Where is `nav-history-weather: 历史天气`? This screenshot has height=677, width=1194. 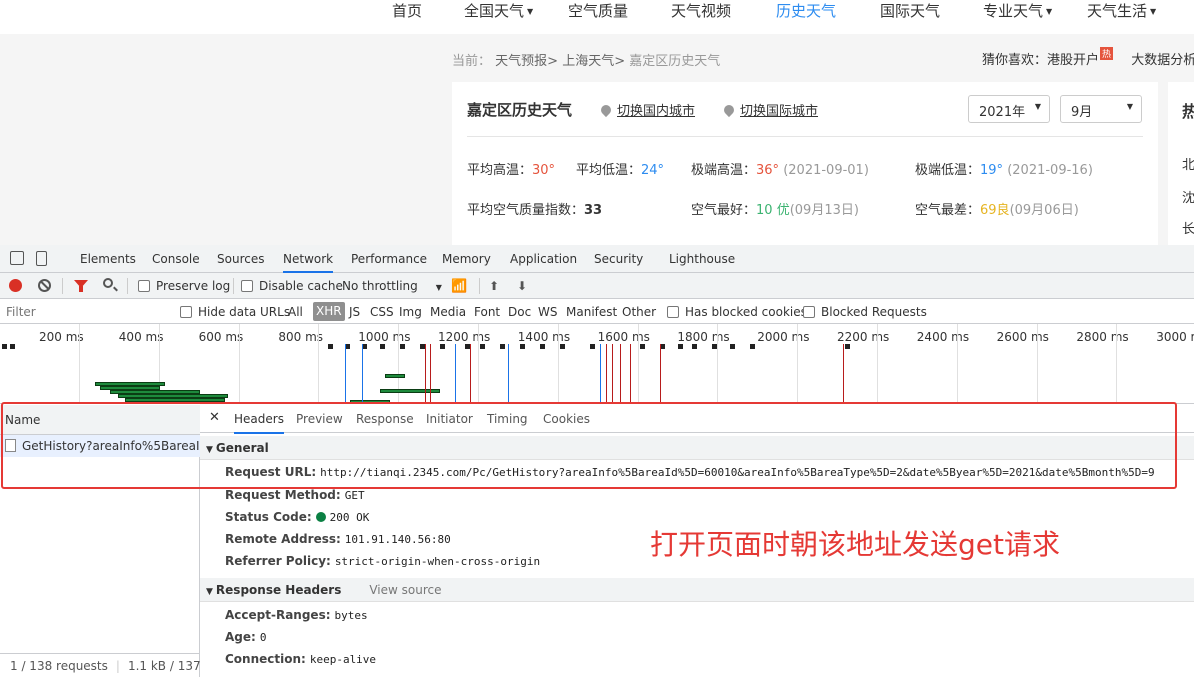 nav-history-weather: 历史天气 is located at coordinates (806, 11).